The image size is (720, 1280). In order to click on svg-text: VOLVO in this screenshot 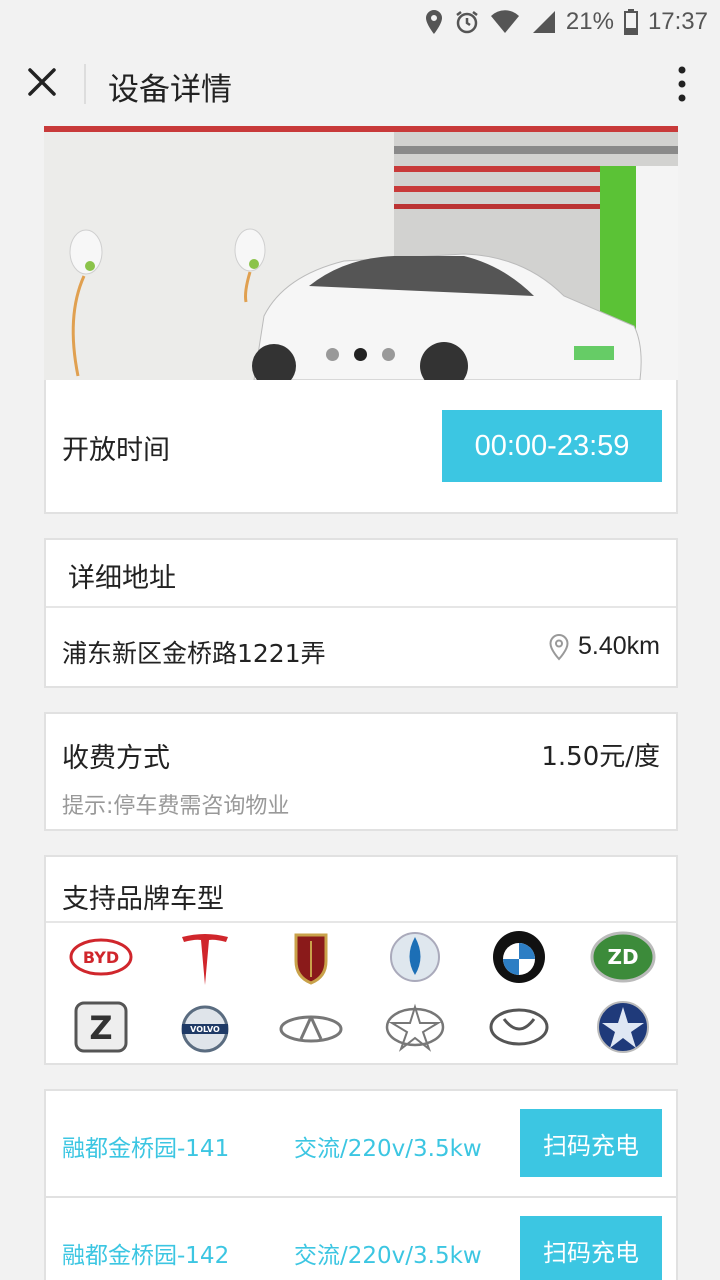, I will do `click(205, 1029)`.